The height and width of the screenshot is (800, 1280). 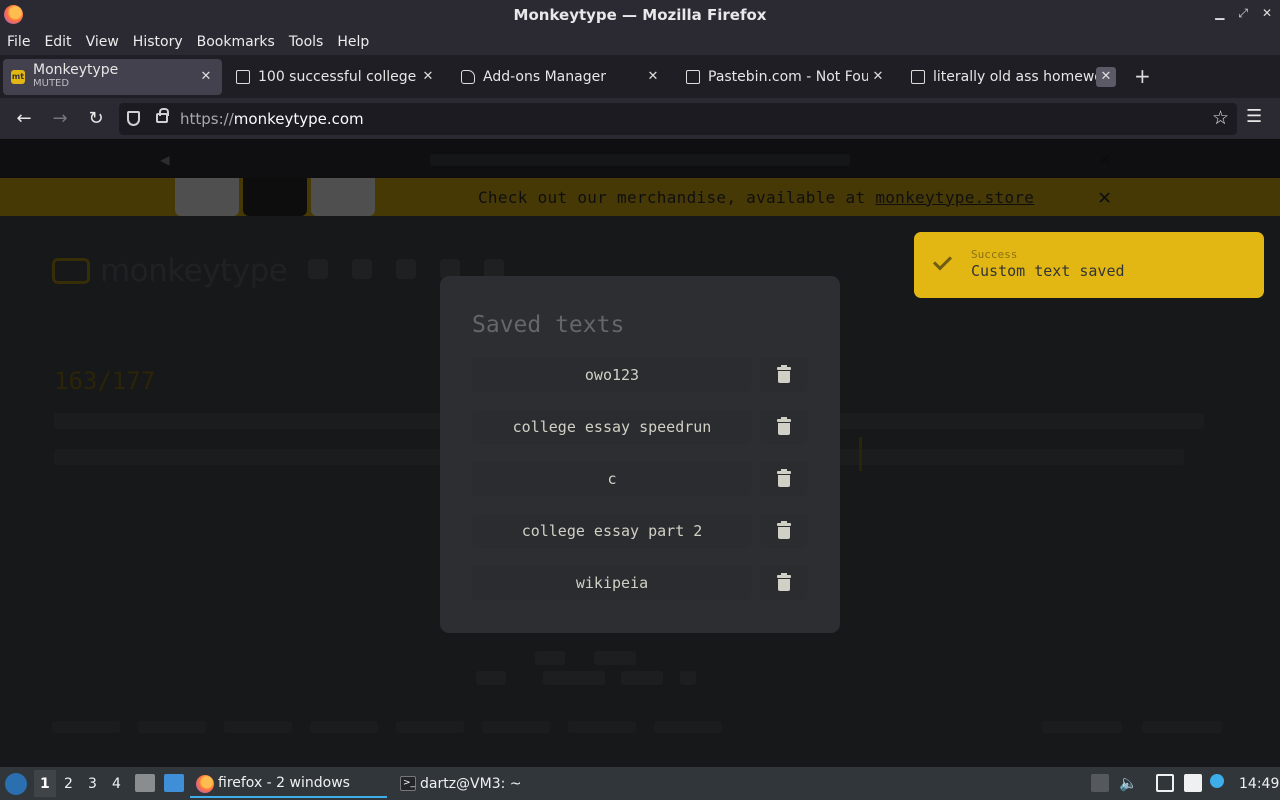 What do you see at coordinates (68, 784) in the screenshot?
I see `workspace-2: 2` at bounding box center [68, 784].